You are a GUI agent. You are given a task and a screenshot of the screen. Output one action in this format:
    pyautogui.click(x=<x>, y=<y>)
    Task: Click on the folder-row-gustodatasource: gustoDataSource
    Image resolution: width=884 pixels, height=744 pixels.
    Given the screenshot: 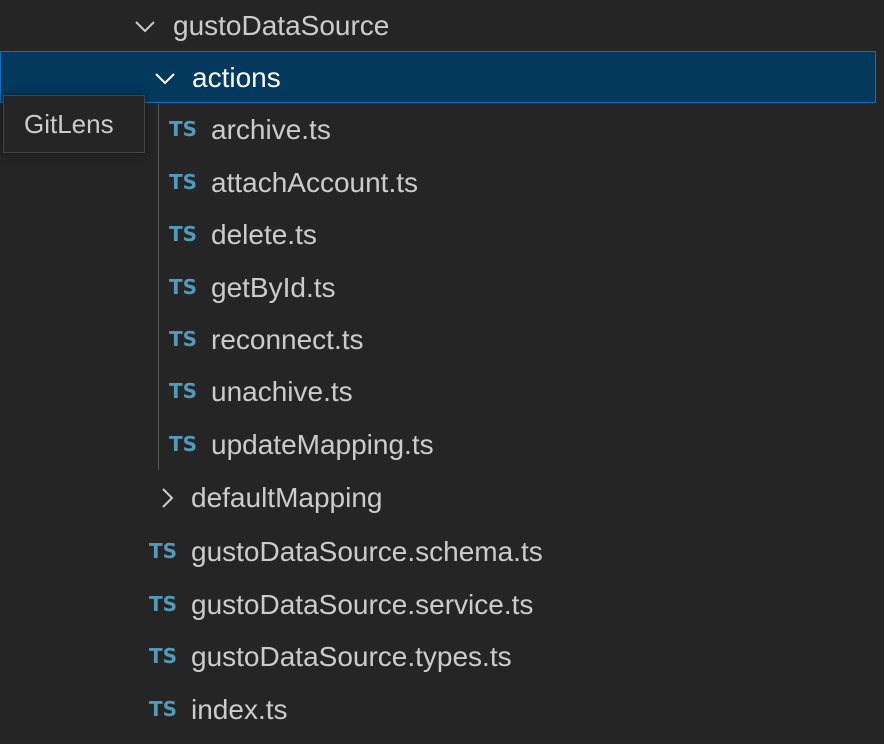 What is the action you would take?
    pyautogui.click(x=438, y=26)
    